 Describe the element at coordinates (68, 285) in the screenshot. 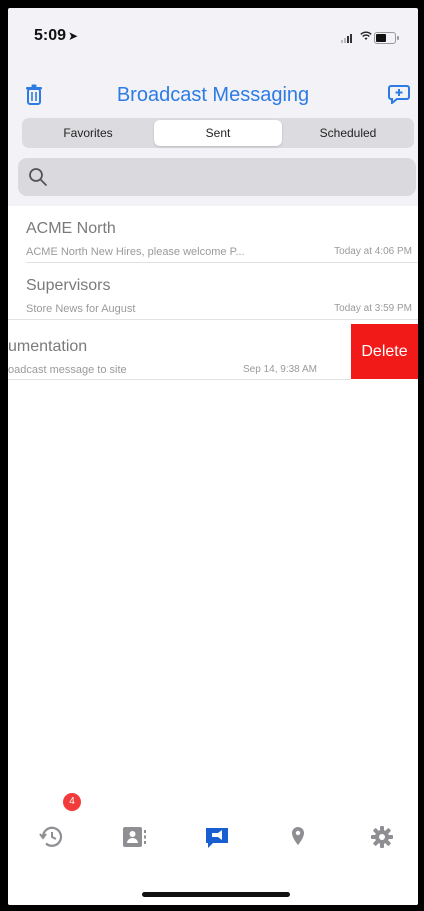

I see `message-title: Supervisors` at that location.